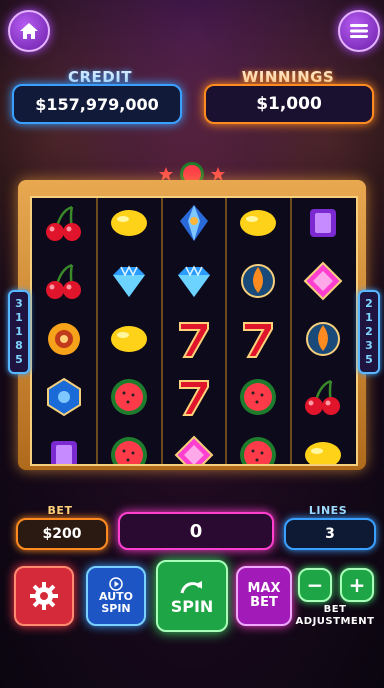 The image size is (384, 688). I want to click on reel-symbol-gem, so click(194, 225).